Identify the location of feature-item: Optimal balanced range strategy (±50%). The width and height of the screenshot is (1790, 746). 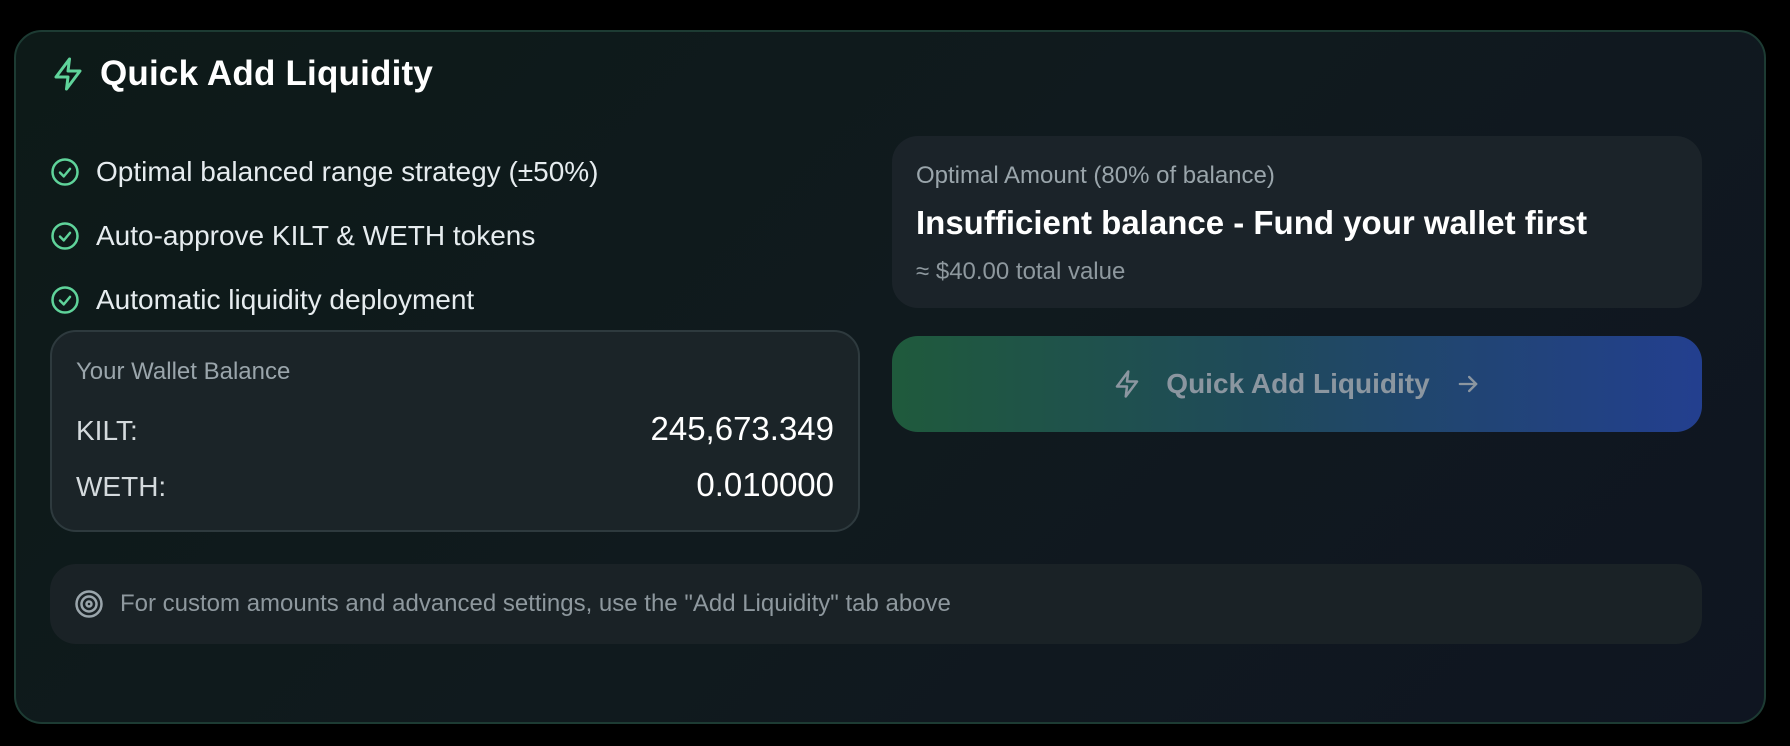
(324, 172).